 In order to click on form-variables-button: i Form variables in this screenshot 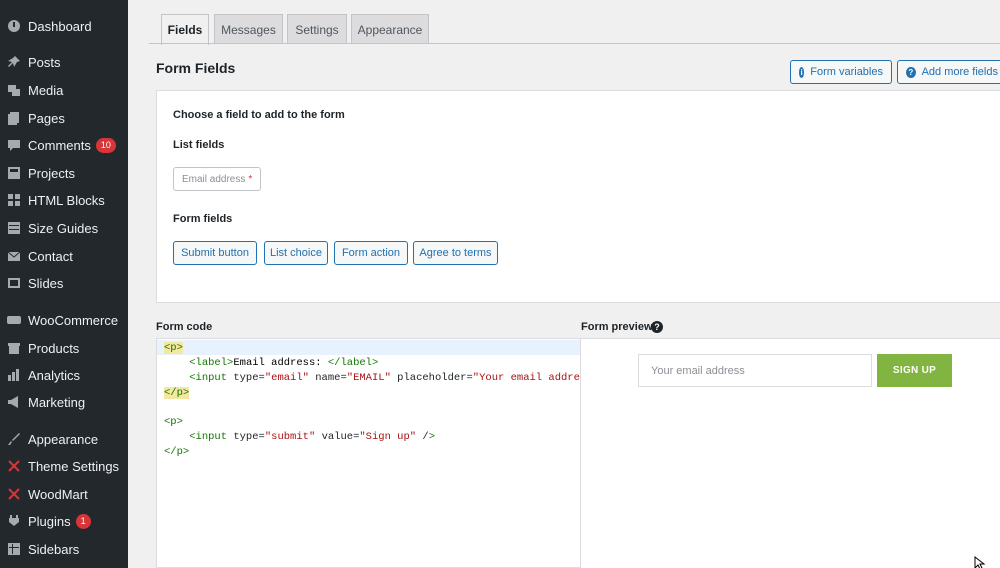, I will do `click(841, 72)`.